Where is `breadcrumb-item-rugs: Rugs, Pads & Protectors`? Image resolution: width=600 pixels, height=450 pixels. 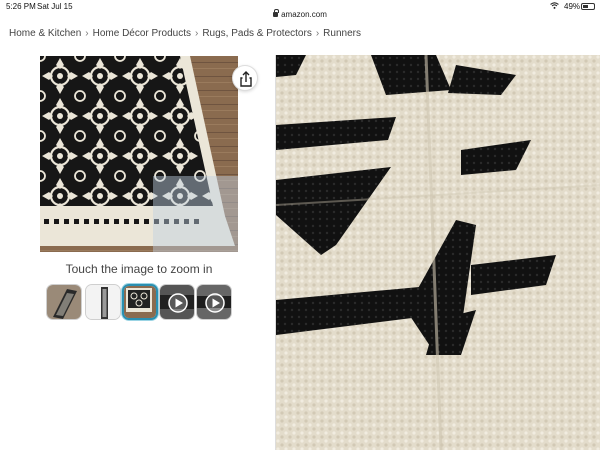
breadcrumb-item-rugs: Rugs, Pads & Protectors is located at coordinates (257, 33).